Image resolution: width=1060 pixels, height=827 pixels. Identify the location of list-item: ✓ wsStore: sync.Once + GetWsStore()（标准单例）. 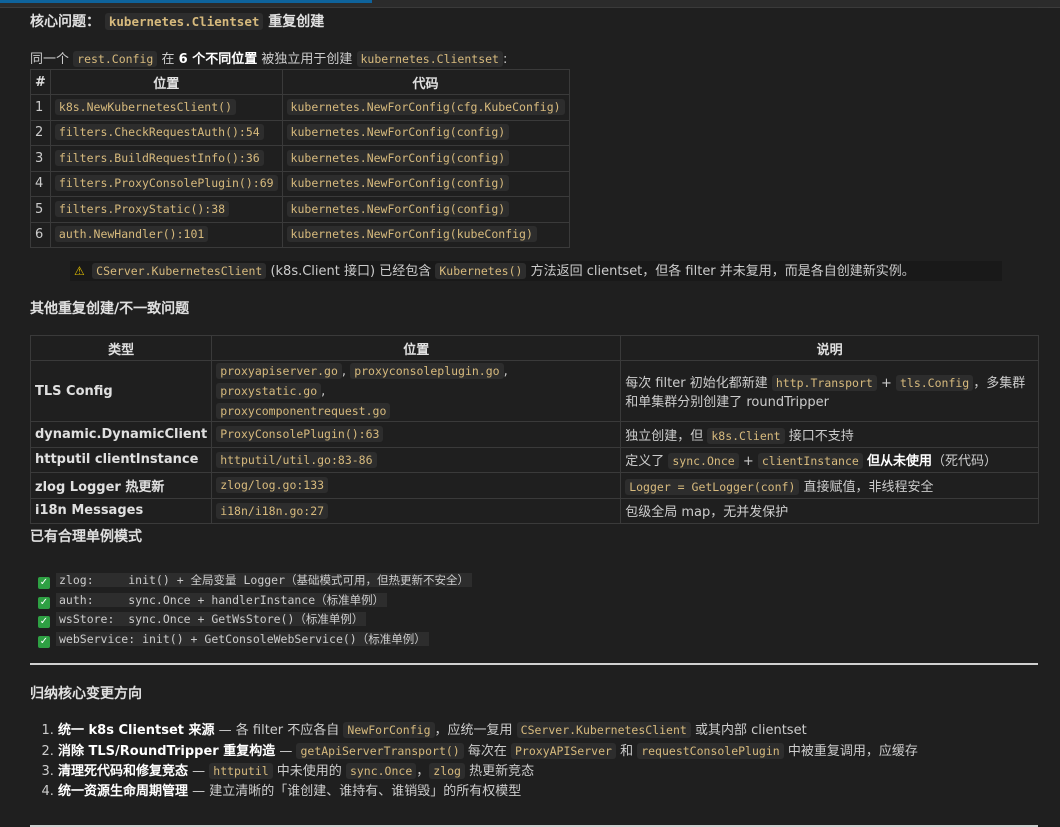
(255, 620).